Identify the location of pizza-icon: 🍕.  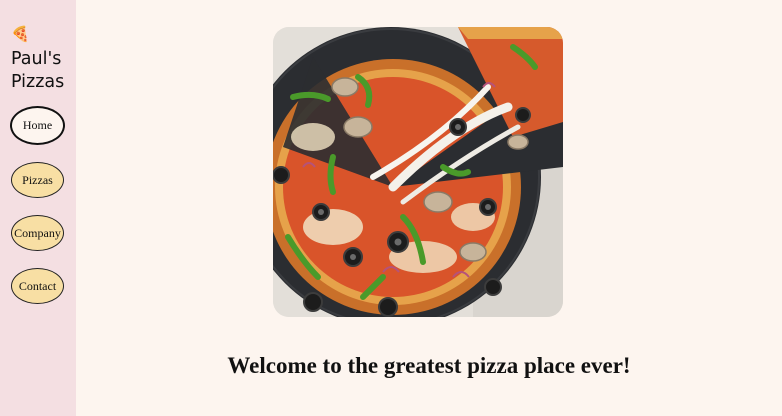
(20, 34).